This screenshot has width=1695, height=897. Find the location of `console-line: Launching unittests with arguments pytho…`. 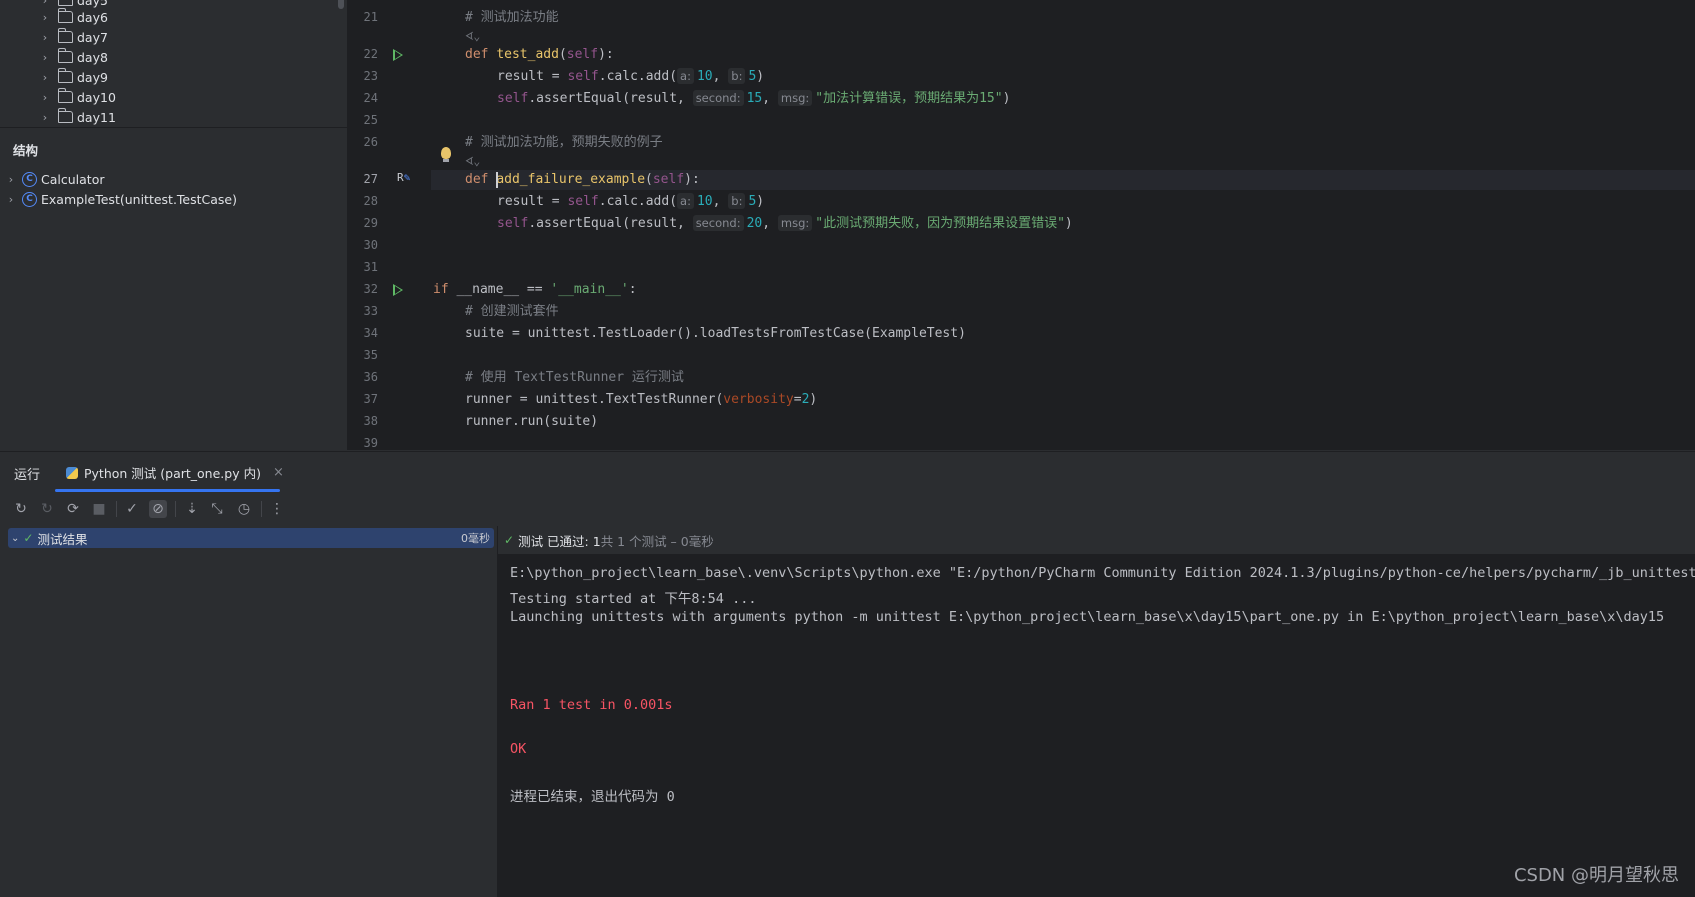

console-line: Launching unittests with arguments pytho… is located at coordinates (1087, 617).